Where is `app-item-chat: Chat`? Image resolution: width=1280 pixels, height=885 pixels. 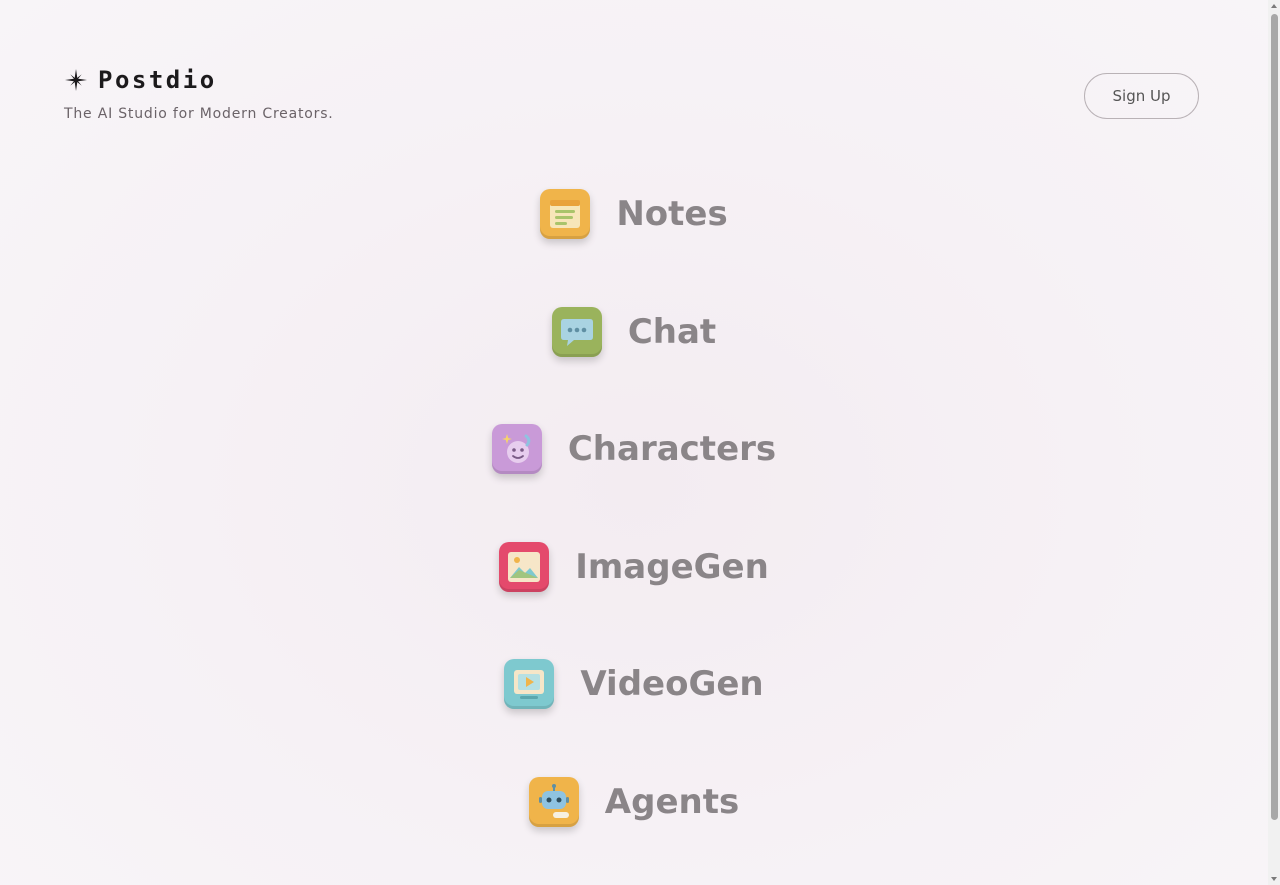 app-item-chat: Chat is located at coordinates (634, 332).